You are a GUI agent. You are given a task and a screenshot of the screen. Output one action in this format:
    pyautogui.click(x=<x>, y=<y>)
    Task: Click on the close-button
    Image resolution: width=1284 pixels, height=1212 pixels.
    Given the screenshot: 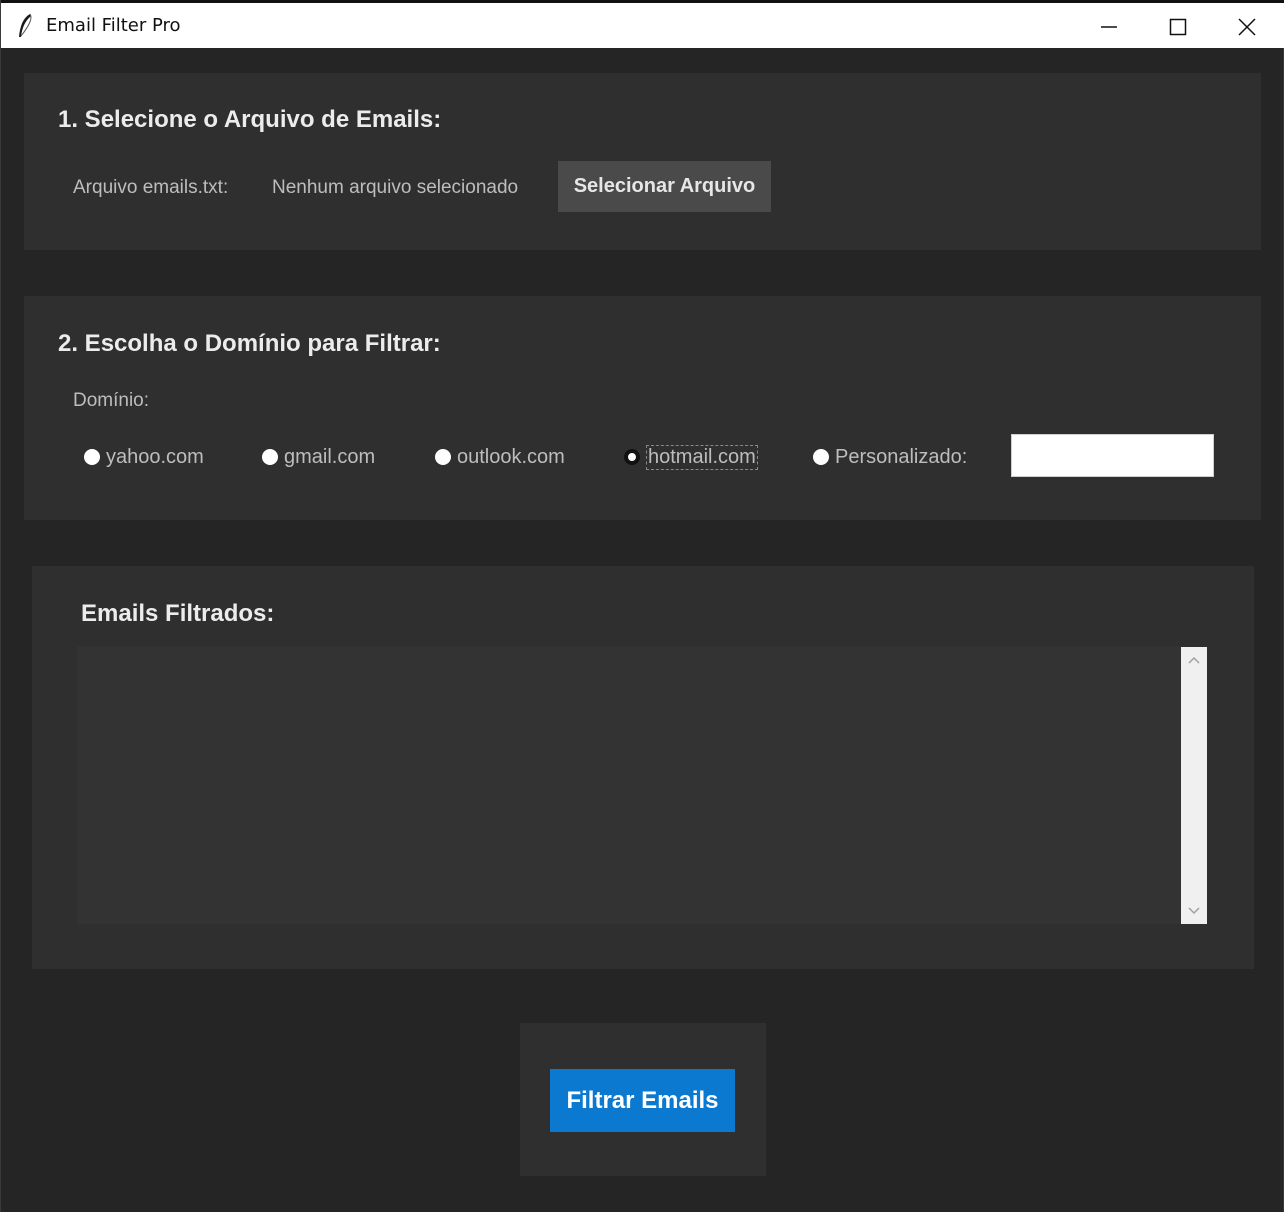 What is the action you would take?
    pyautogui.click(x=1247, y=27)
    